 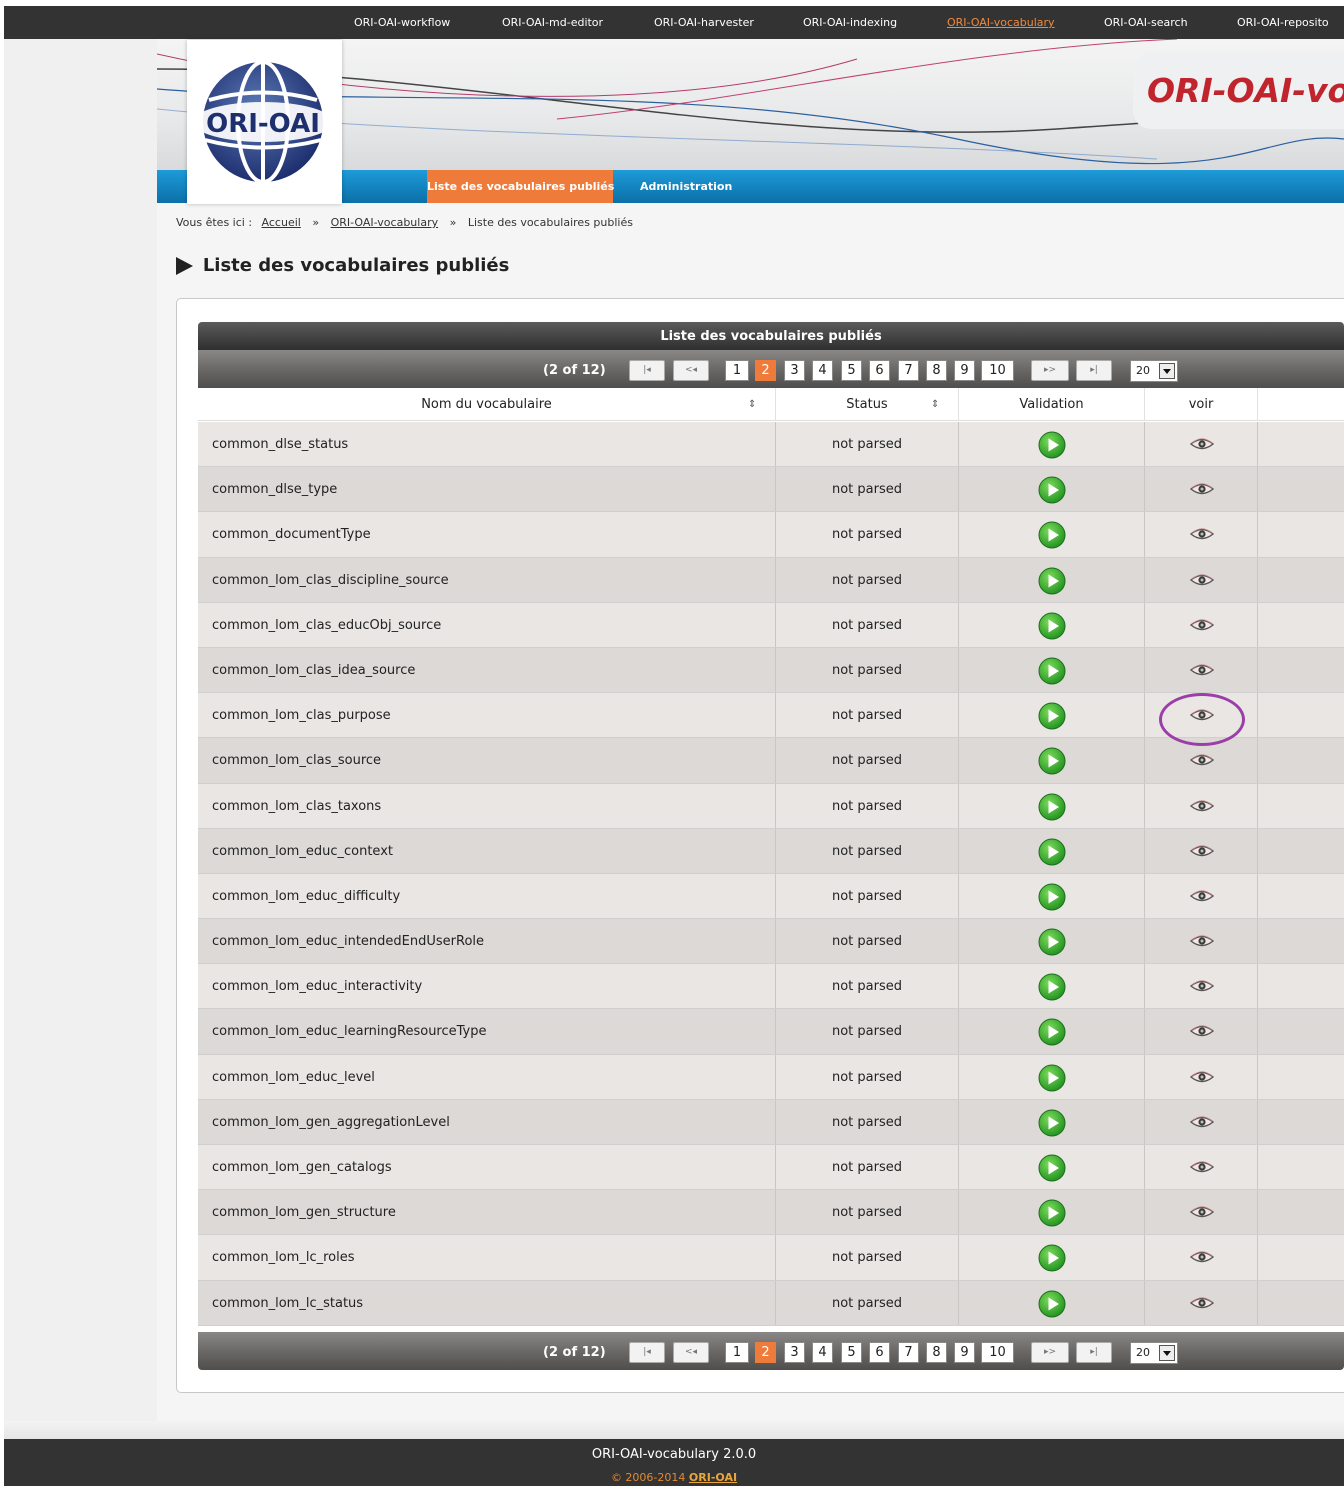 I want to click on topnav-item-ori-oai-reposito: ORI-OAI-reposito, so click(x=1283, y=22).